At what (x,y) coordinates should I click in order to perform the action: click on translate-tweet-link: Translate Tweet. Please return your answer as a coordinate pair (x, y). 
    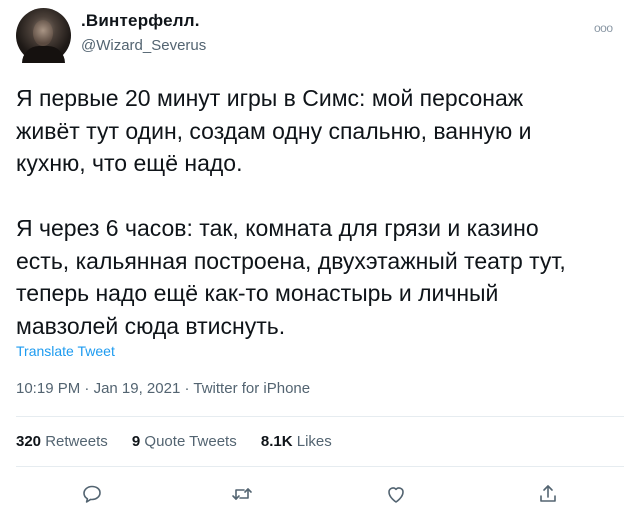
    Looking at the image, I should click on (65, 351).